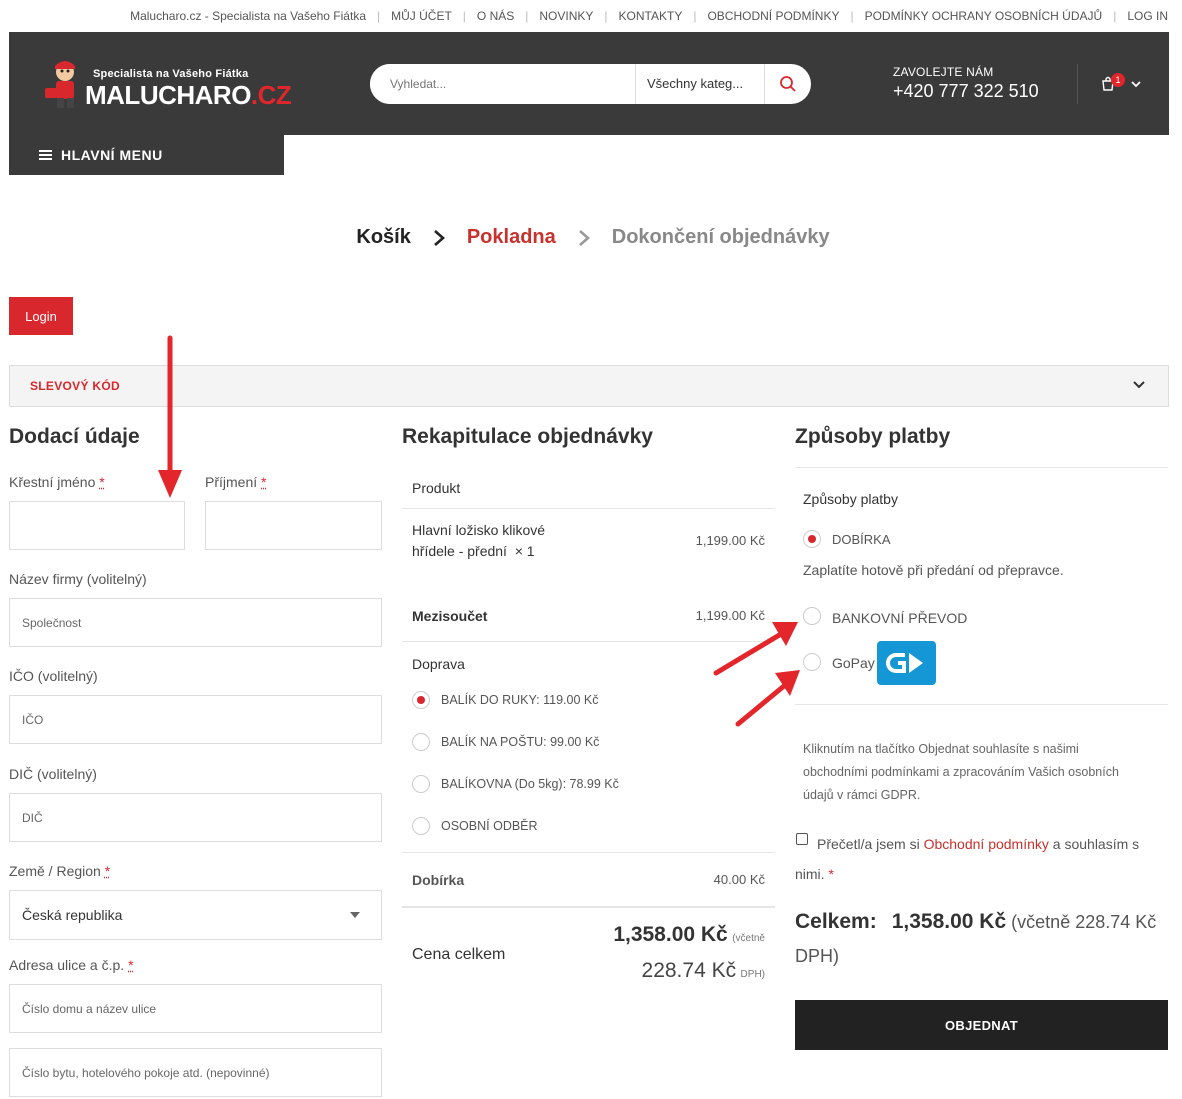 The width and height of the screenshot is (1182, 1099). I want to click on address-label: Adresa ulice a č.p. *, so click(71, 965).